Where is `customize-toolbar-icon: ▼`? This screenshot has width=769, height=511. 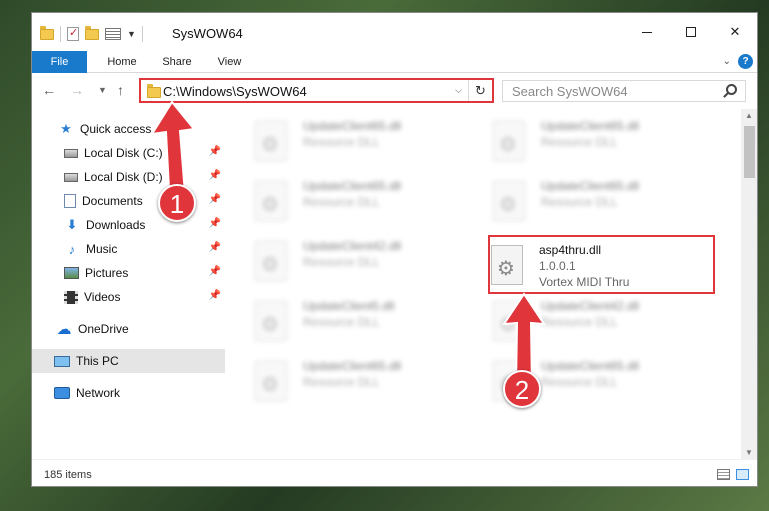 customize-toolbar-icon: ▼ is located at coordinates (131, 34).